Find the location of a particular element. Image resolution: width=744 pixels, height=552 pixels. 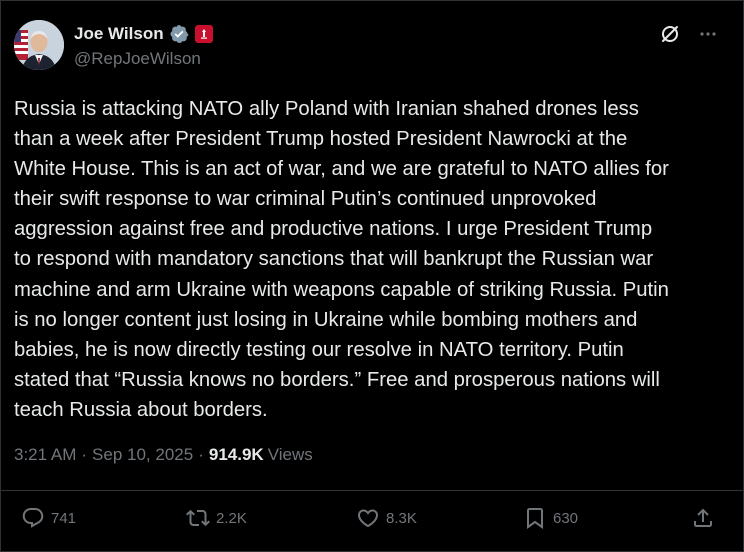

post-meta: 3:21 AM · Sep 10, 2025 · 914.9K Views is located at coordinates (163, 455).